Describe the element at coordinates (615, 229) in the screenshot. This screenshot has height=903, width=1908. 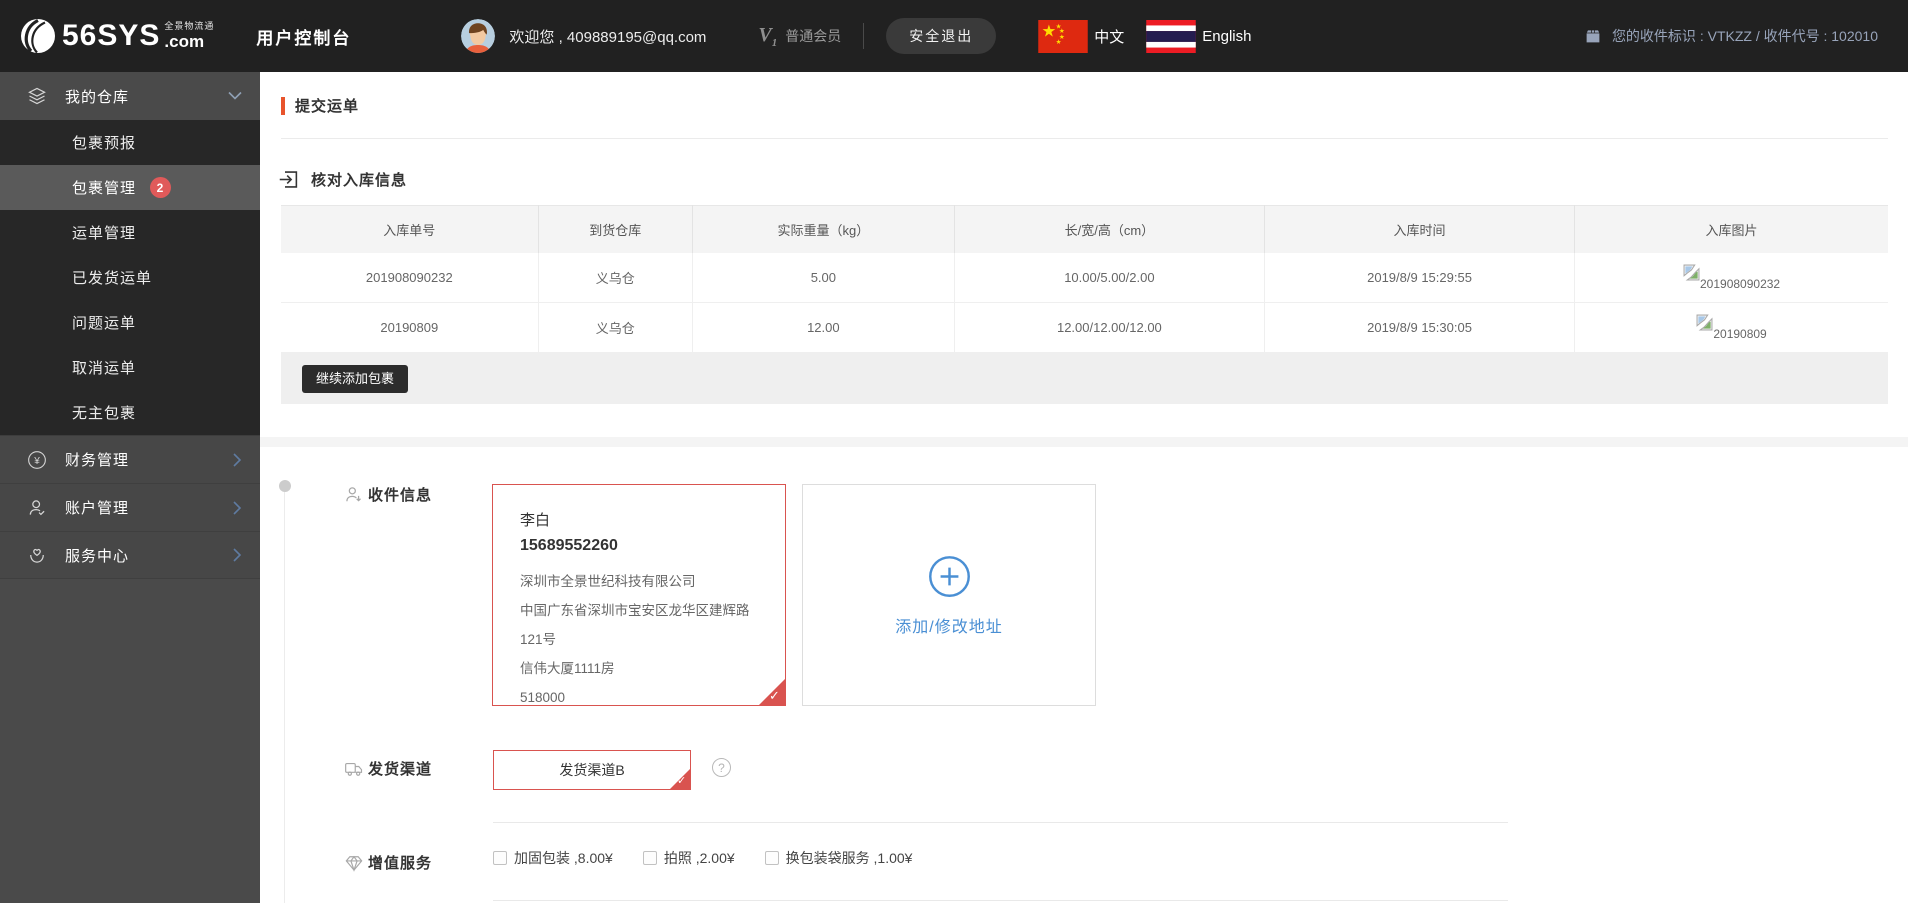
I see `col-header-warehouse: 到货仓库` at that location.